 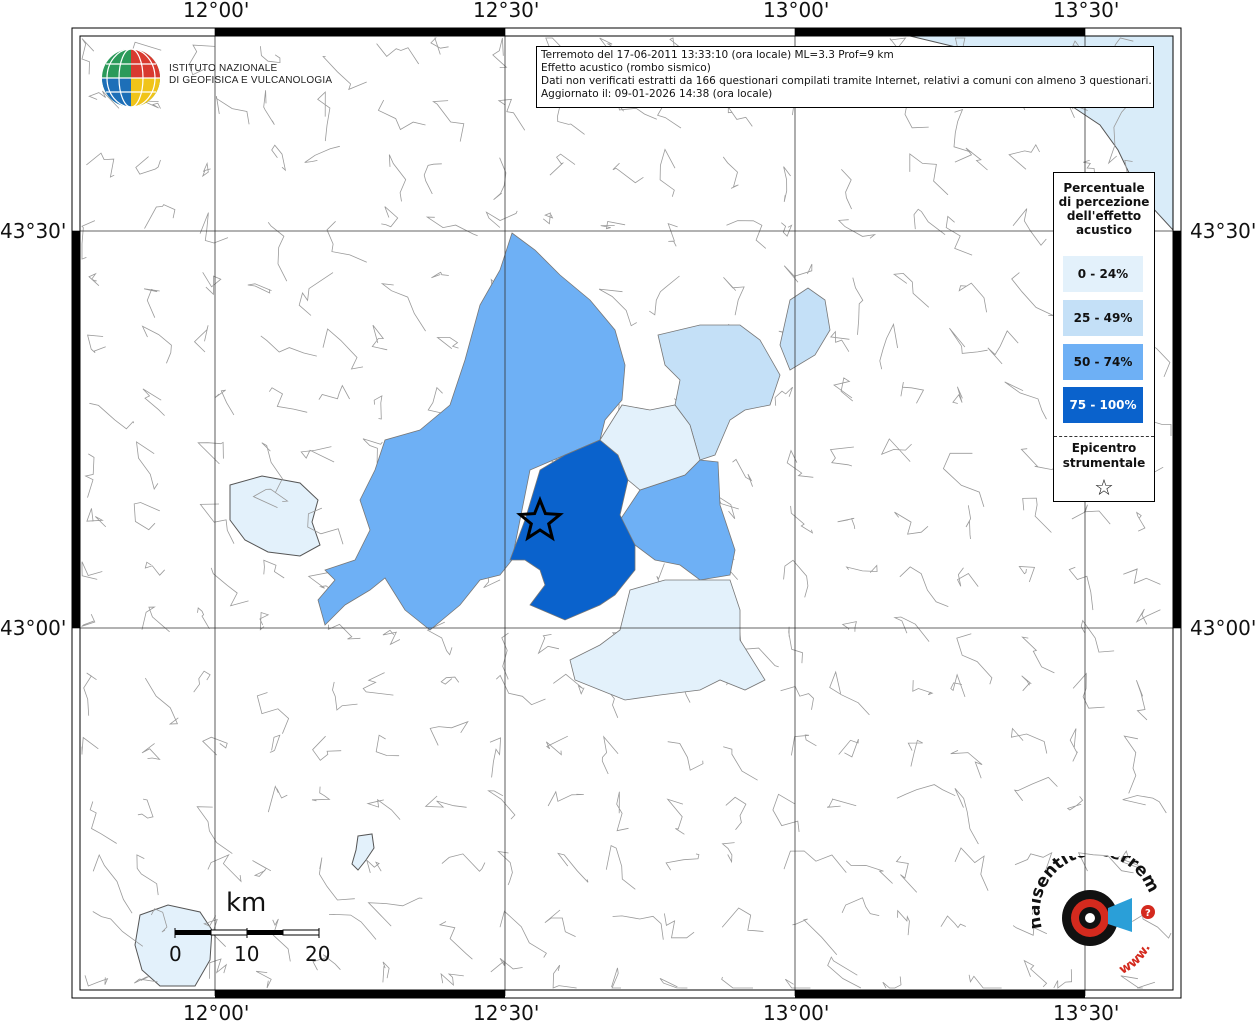 What do you see at coordinates (216, 1013) in the screenshot?
I see `lon-label-bottom-1: 12°00'` at bounding box center [216, 1013].